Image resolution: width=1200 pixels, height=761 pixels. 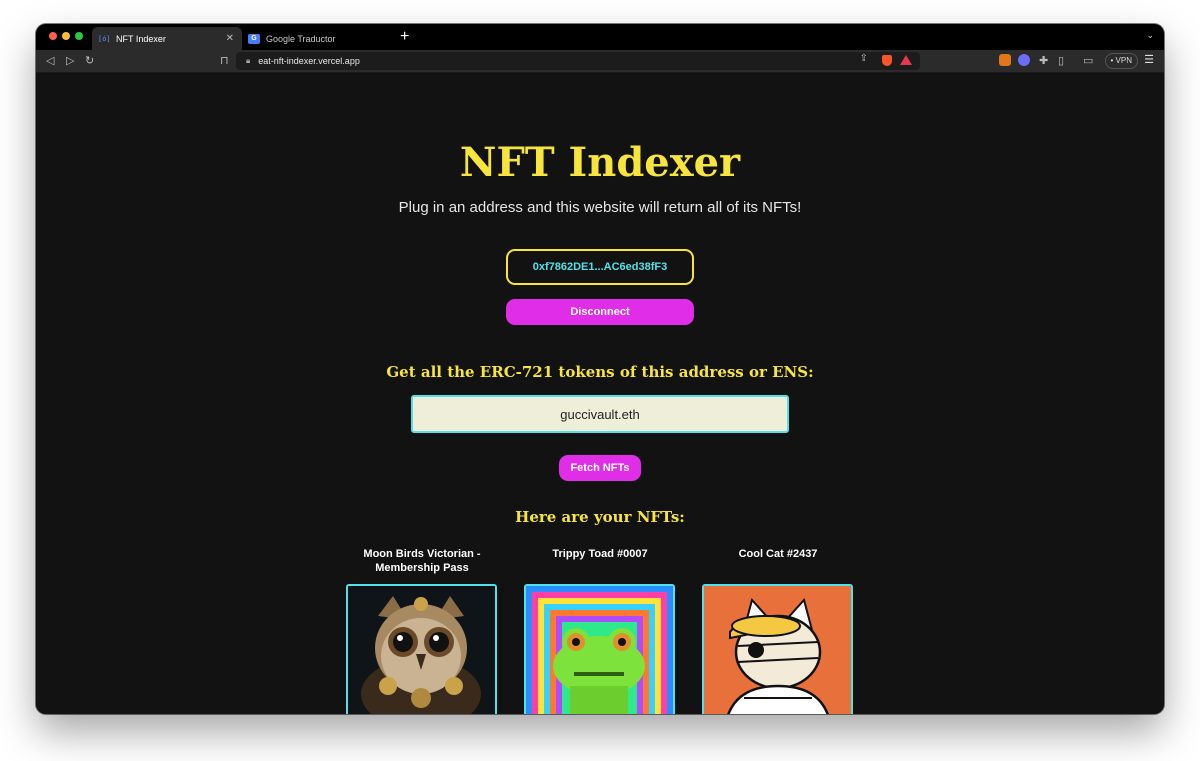 I want to click on extensions-puzzle-icon: ✚, so click(x=1043, y=61).